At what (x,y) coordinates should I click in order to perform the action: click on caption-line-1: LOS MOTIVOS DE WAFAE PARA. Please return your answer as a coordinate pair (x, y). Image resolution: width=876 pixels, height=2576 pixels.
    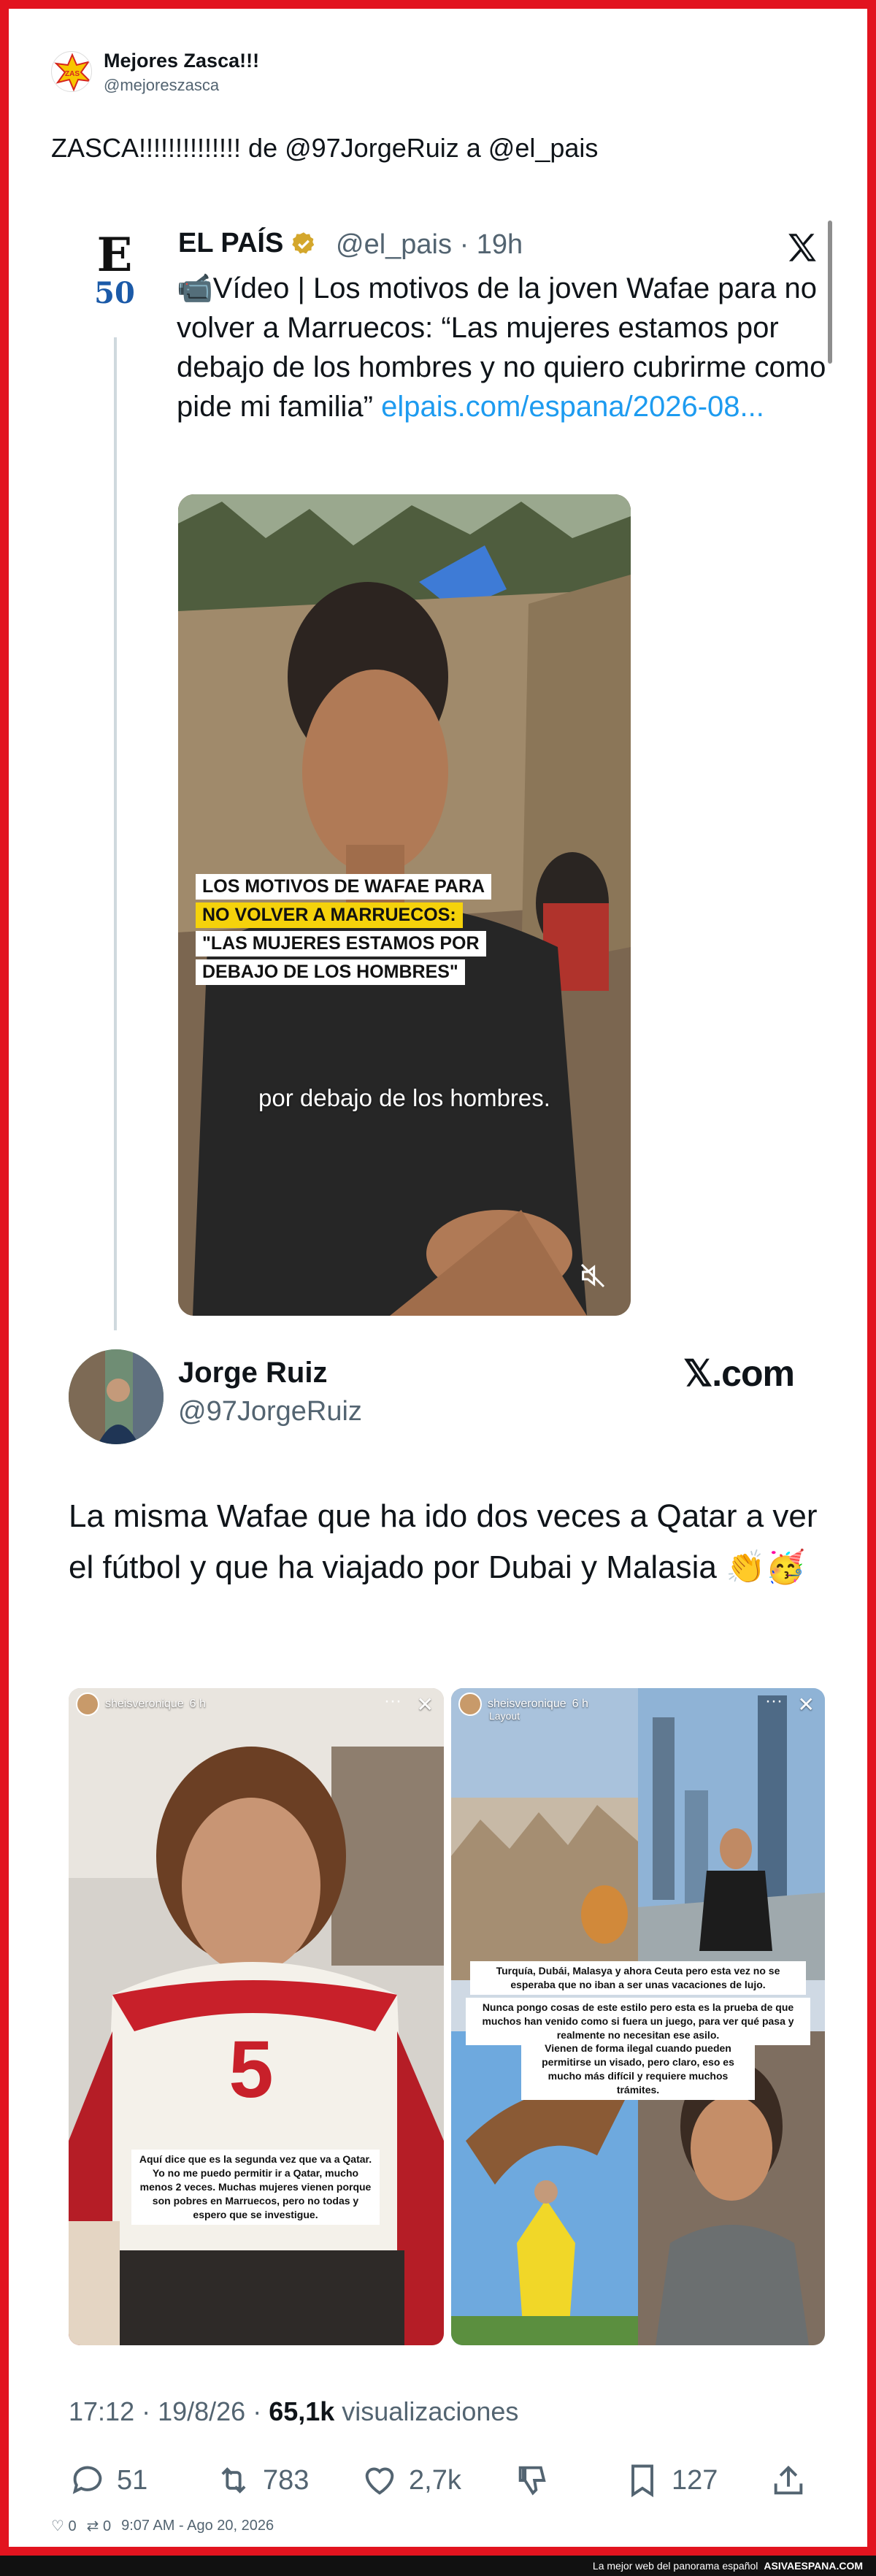
    Looking at the image, I should click on (344, 887).